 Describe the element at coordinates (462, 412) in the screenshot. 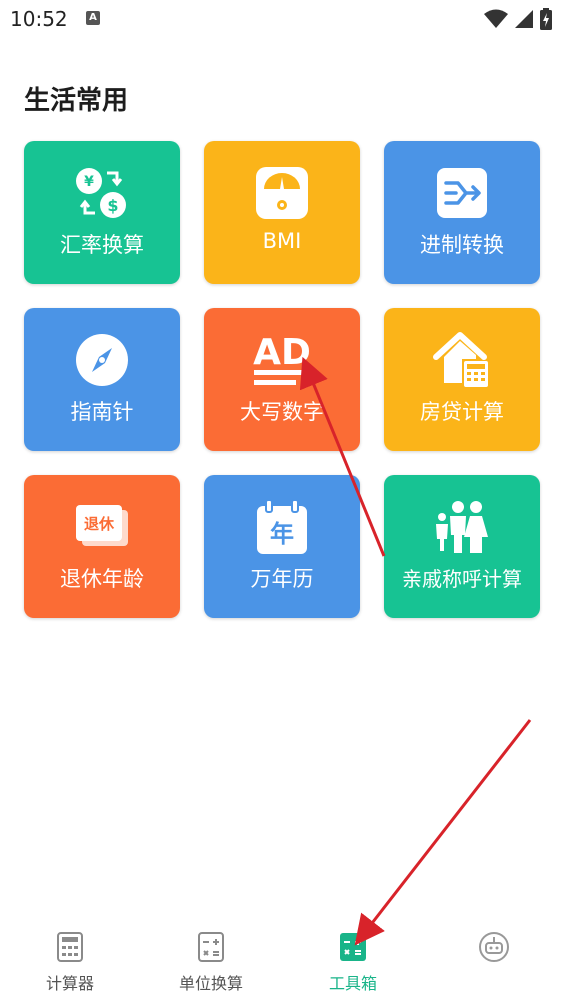

I see `tool-label: 房贷计算` at that location.